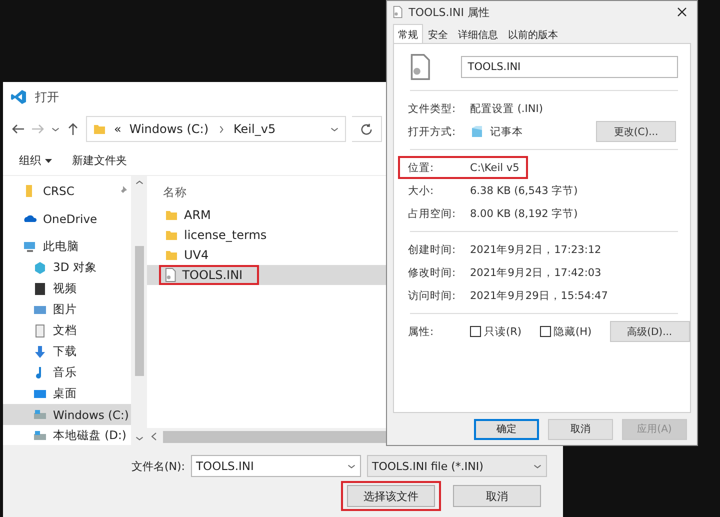 Image resolution: width=720 pixels, height=517 pixels. I want to click on film-icon, so click(40, 289).